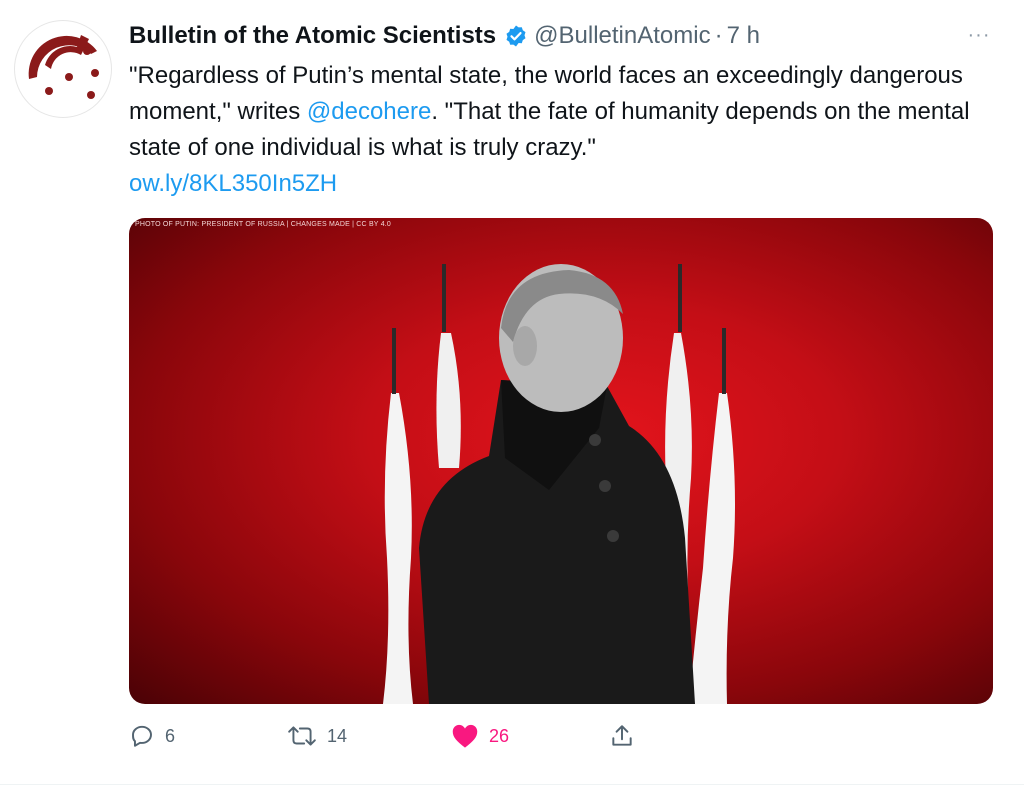 The height and width of the screenshot is (787, 1024). What do you see at coordinates (622, 36) in the screenshot?
I see `author-handle: @BulletinAtomic` at bounding box center [622, 36].